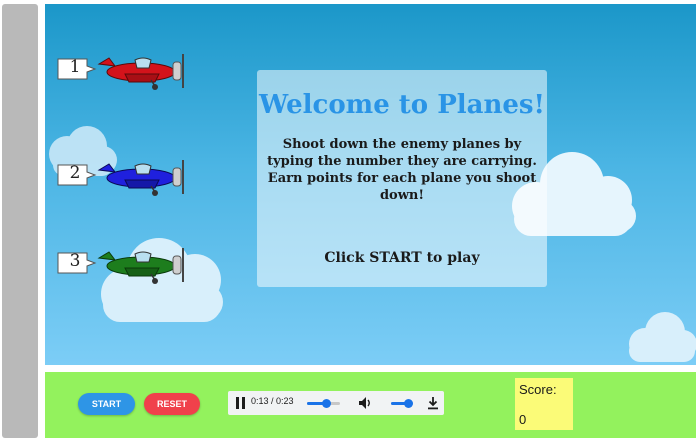 The image size is (700, 444). What do you see at coordinates (106, 404) in the screenshot?
I see `start-button: START` at bounding box center [106, 404].